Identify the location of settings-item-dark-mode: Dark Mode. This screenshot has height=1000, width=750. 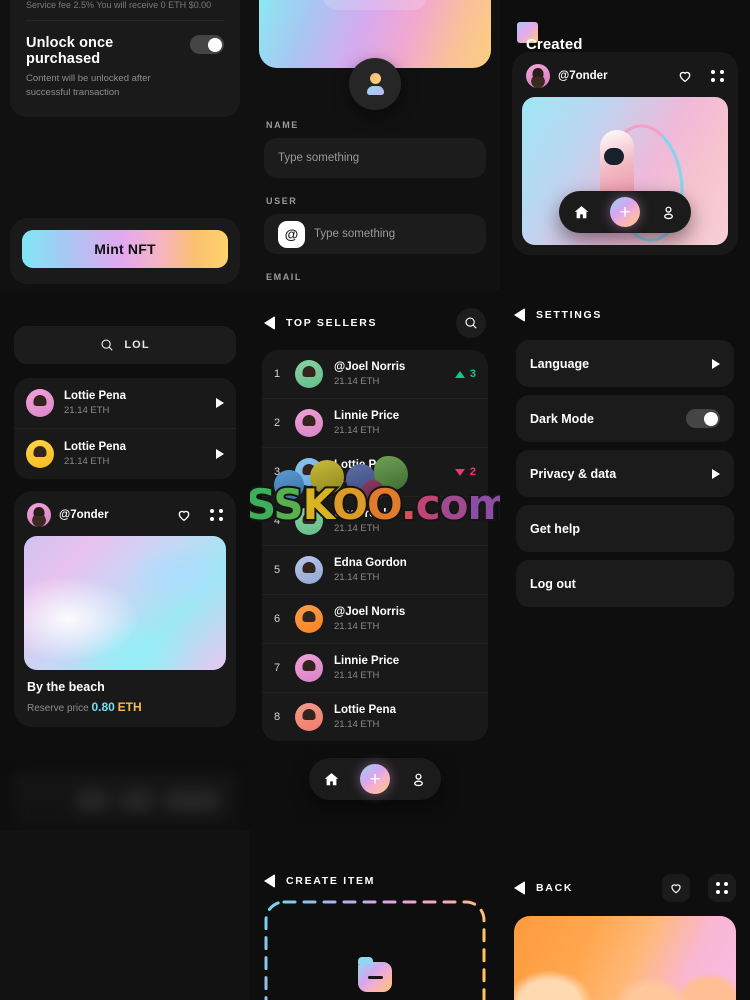
(625, 418).